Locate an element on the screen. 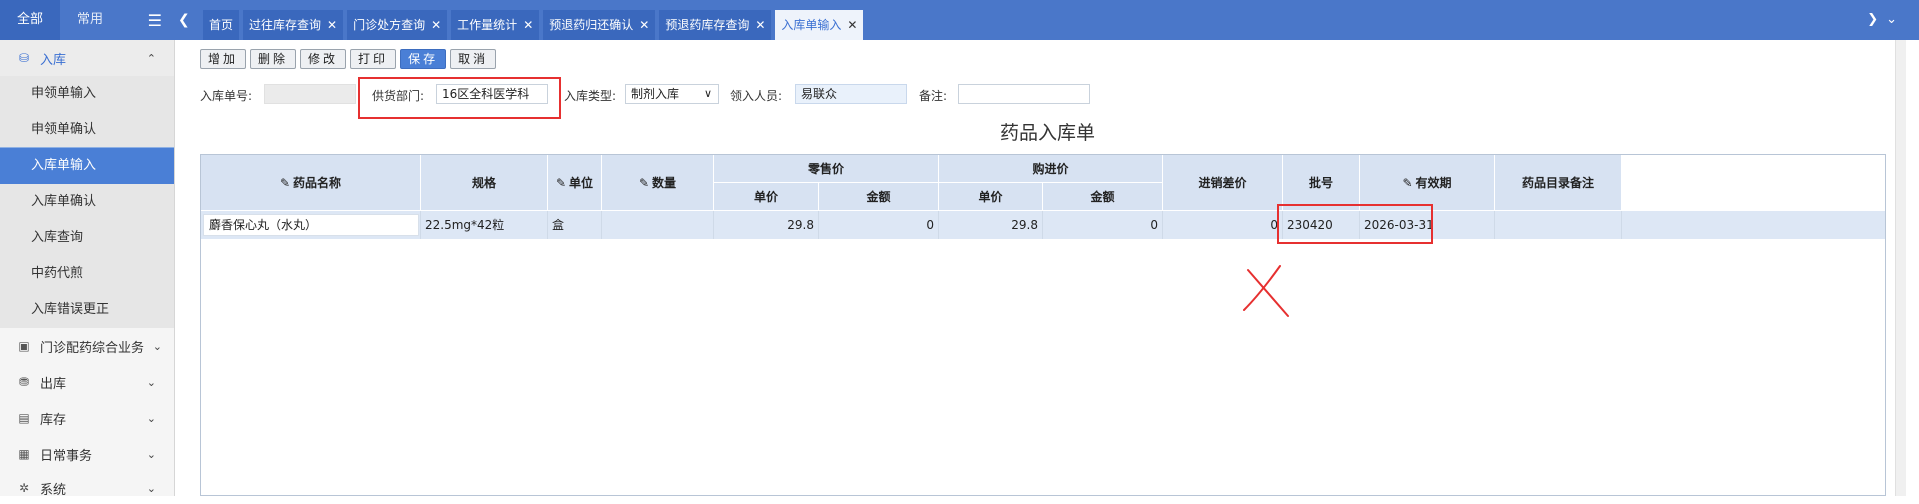 This screenshot has height=504, width=1919. column-header-qty: ✎ 数量 is located at coordinates (658, 183).